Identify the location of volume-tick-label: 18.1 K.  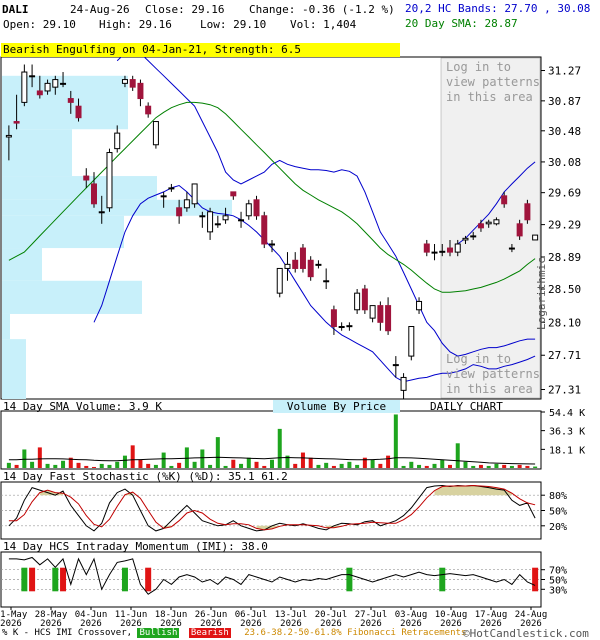
(567, 450).